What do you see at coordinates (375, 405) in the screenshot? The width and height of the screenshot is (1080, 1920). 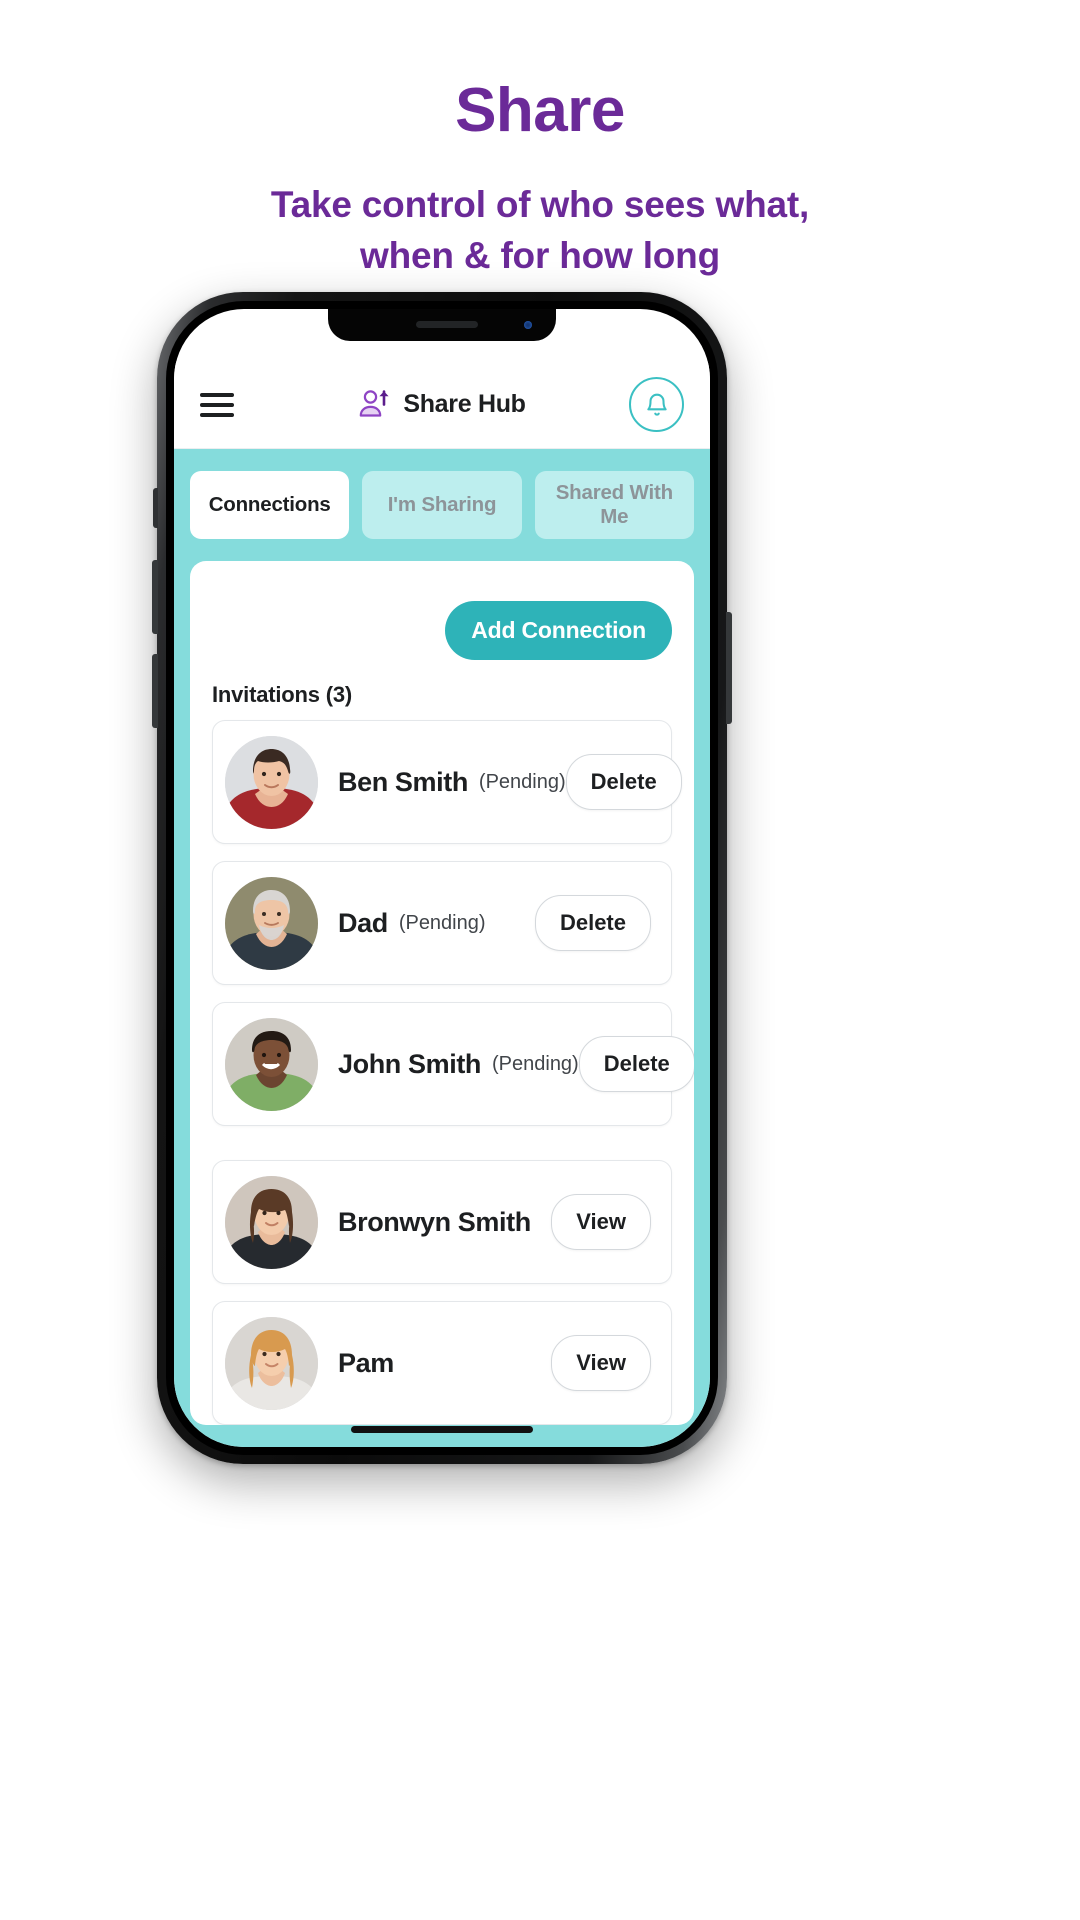 I see `person-share-up-arrow-icon` at bounding box center [375, 405].